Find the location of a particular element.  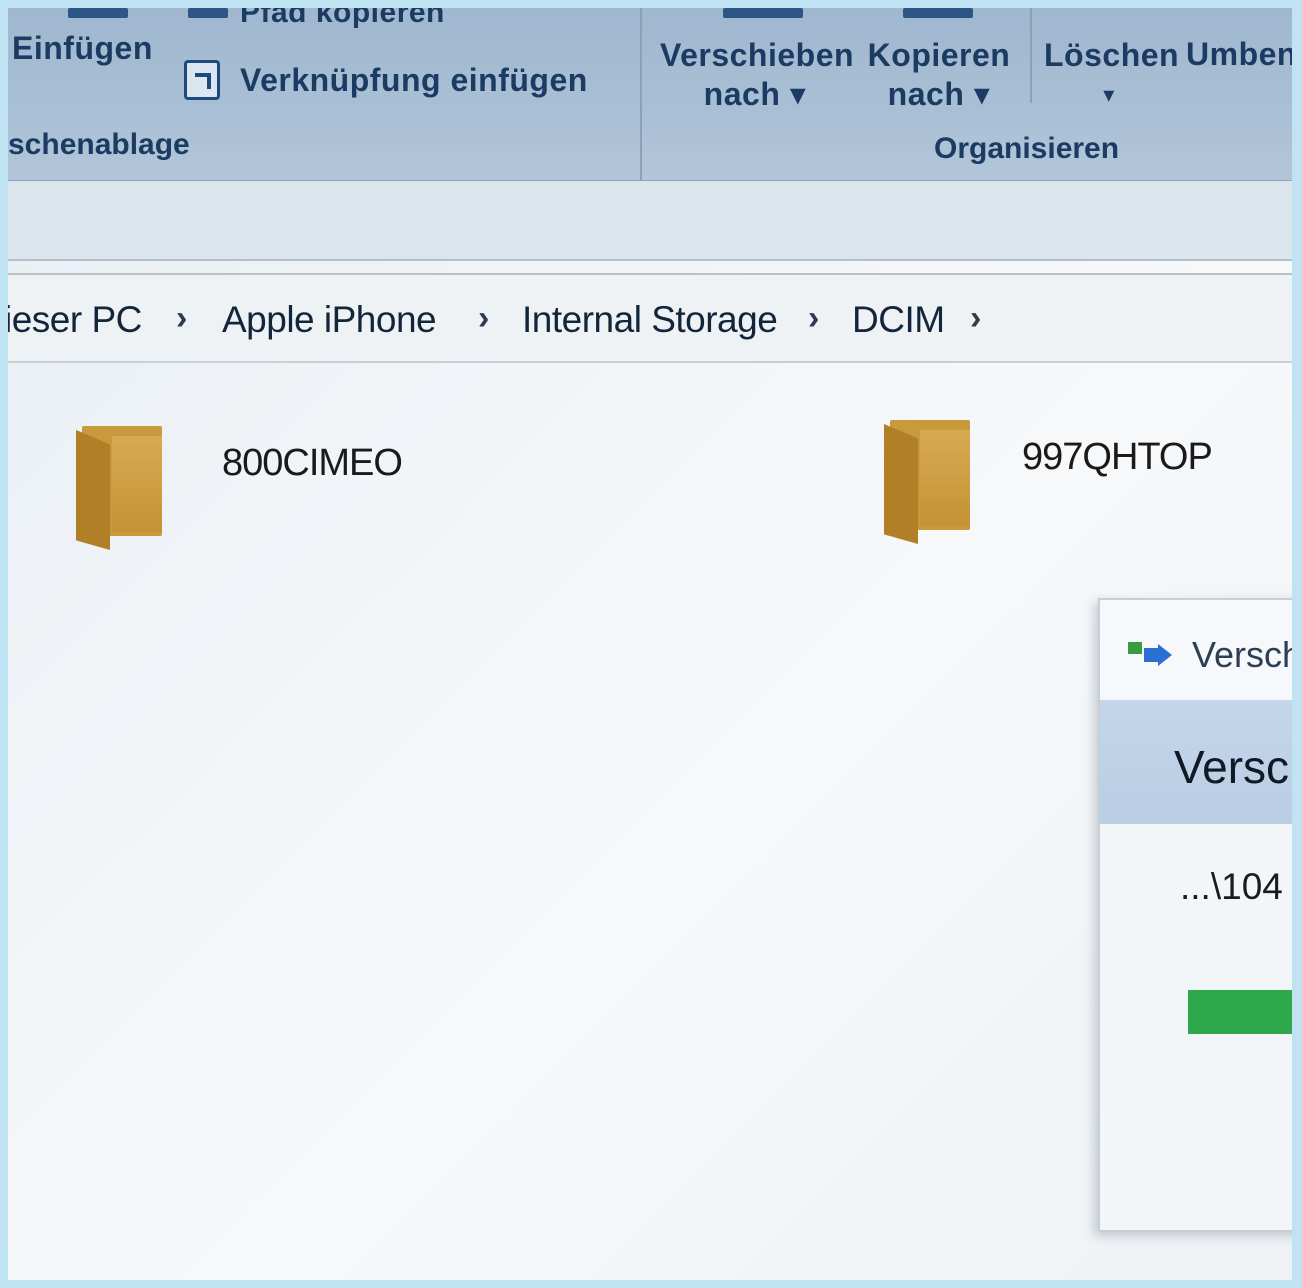

paste-shortcut-button: Verknüpfung einfügen is located at coordinates (414, 80).